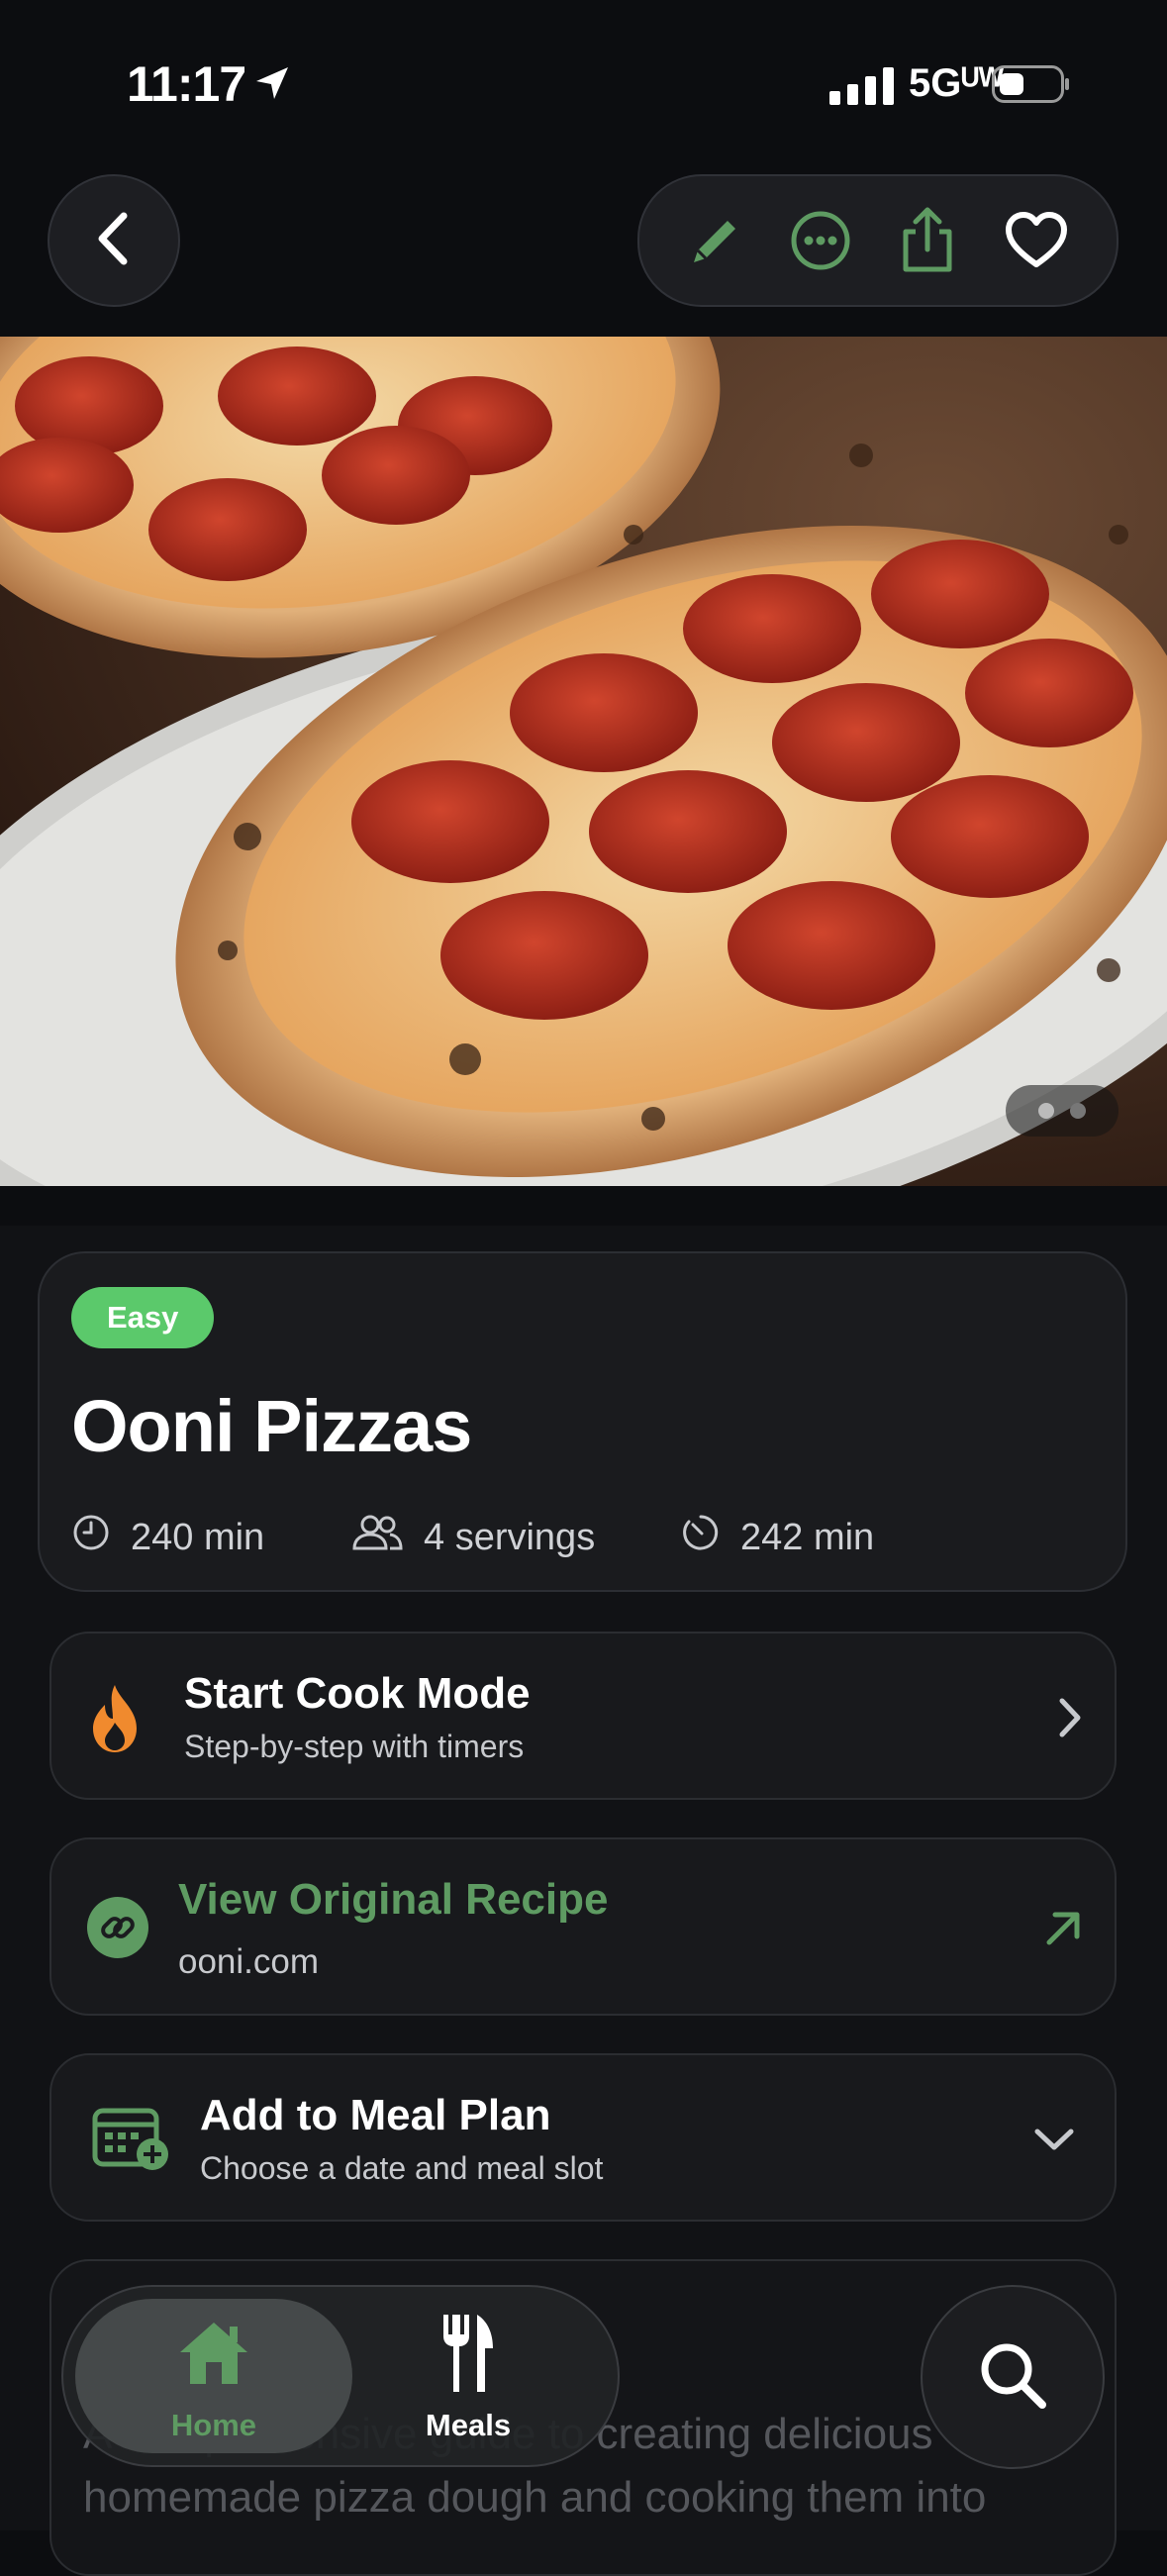 The image size is (1167, 2576). What do you see at coordinates (115, 1721) in the screenshot?
I see `flame-icon` at bounding box center [115, 1721].